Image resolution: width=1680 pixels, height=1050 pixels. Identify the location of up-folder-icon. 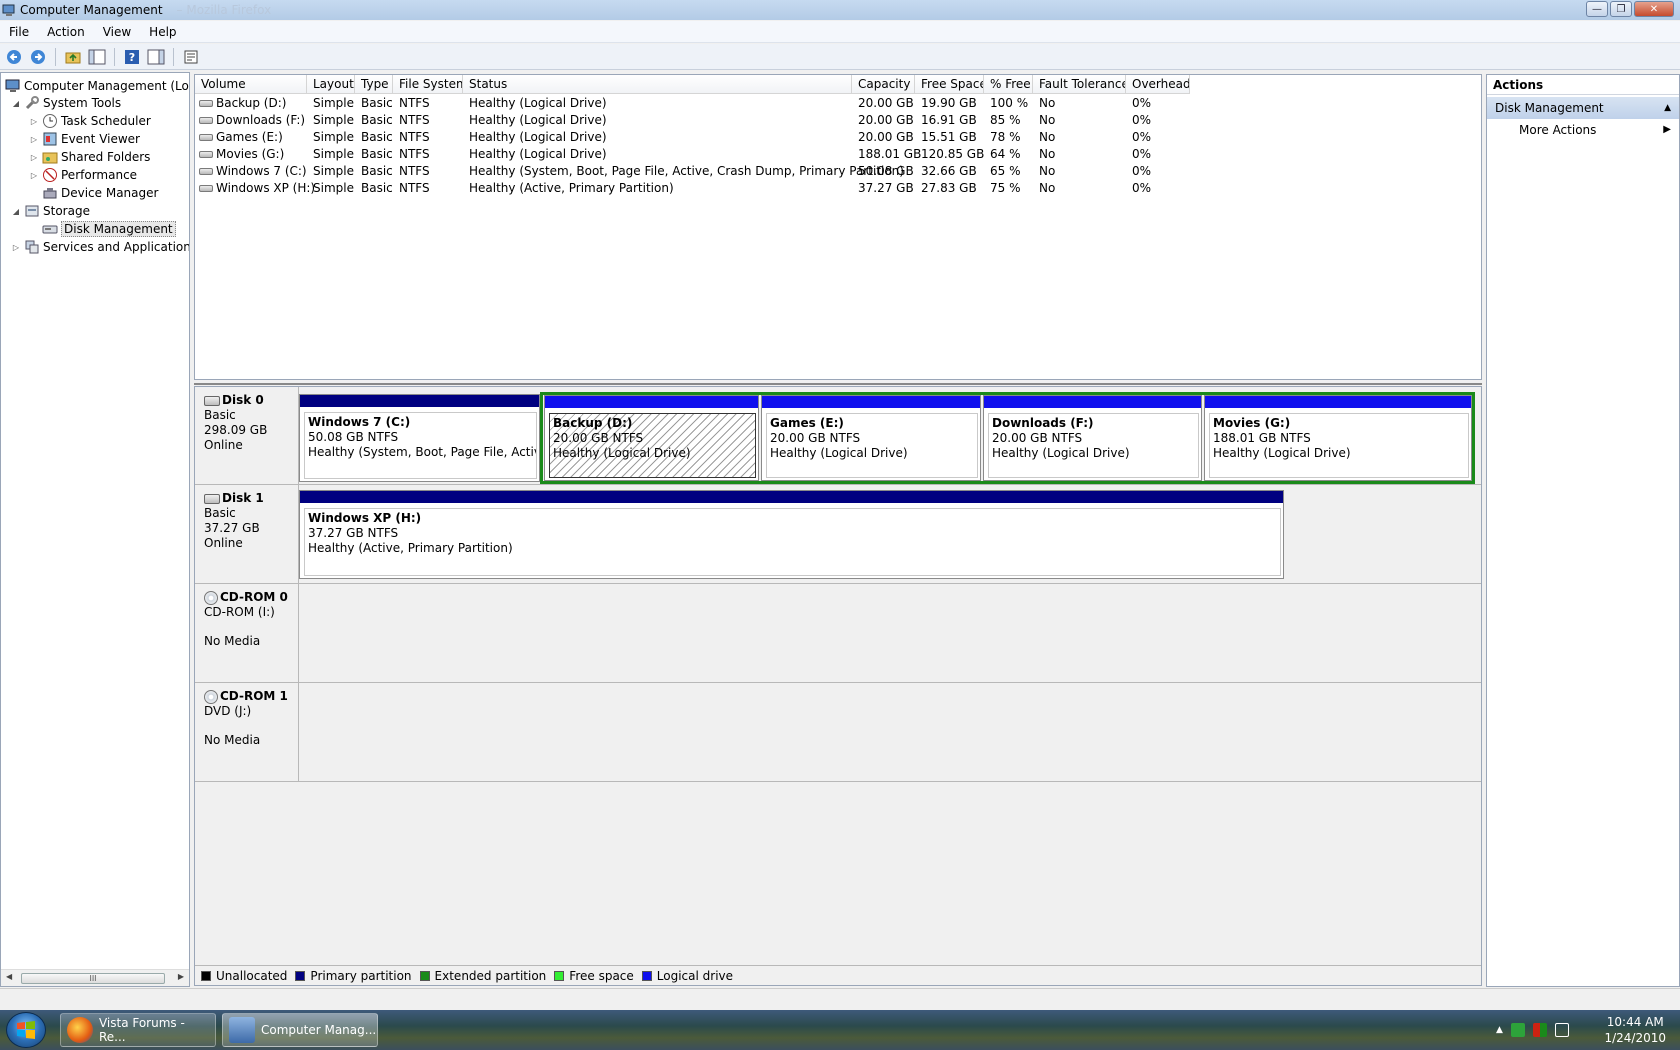
(73, 57).